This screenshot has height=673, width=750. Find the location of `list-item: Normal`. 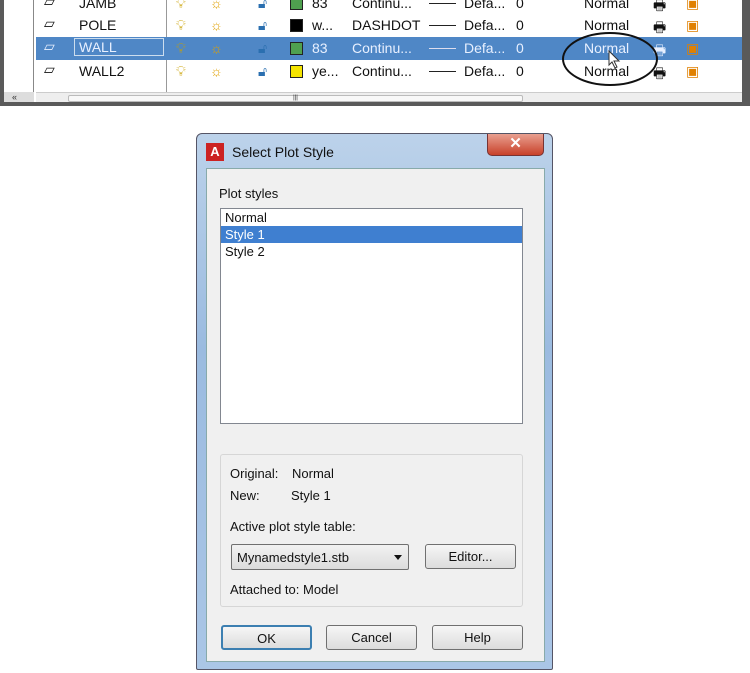

list-item: Normal is located at coordinates (371, 217).